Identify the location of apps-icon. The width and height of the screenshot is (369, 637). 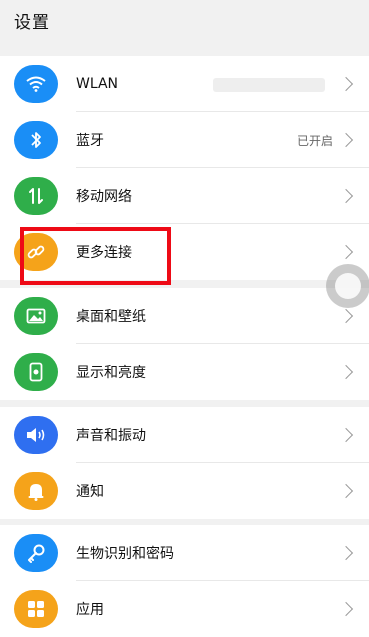
(36, 609).